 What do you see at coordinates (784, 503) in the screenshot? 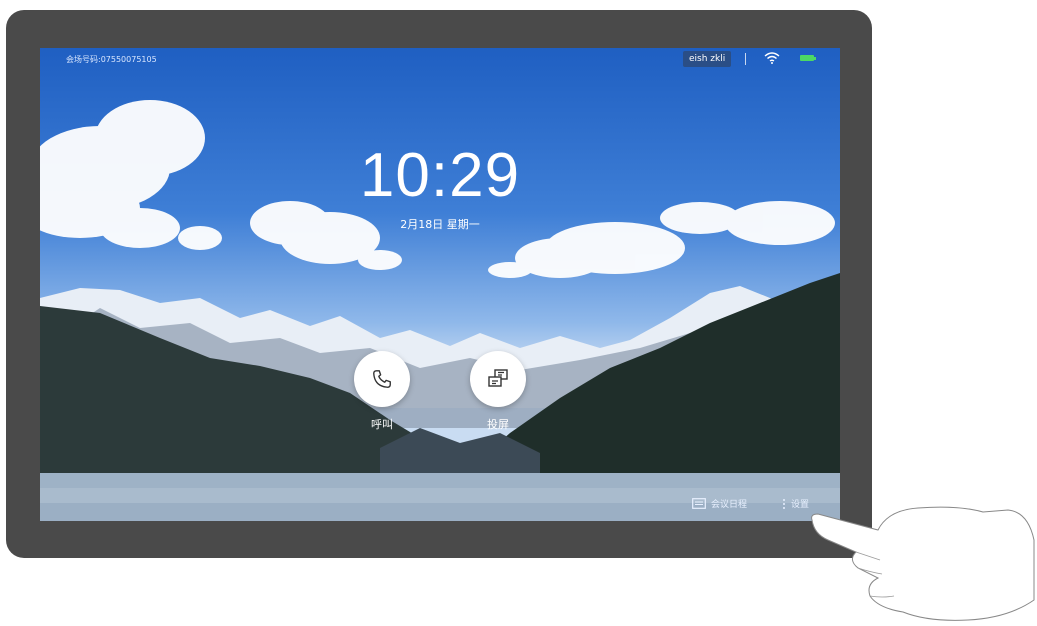
I see `more-vertical-icon` at bounding box center [784, 503].